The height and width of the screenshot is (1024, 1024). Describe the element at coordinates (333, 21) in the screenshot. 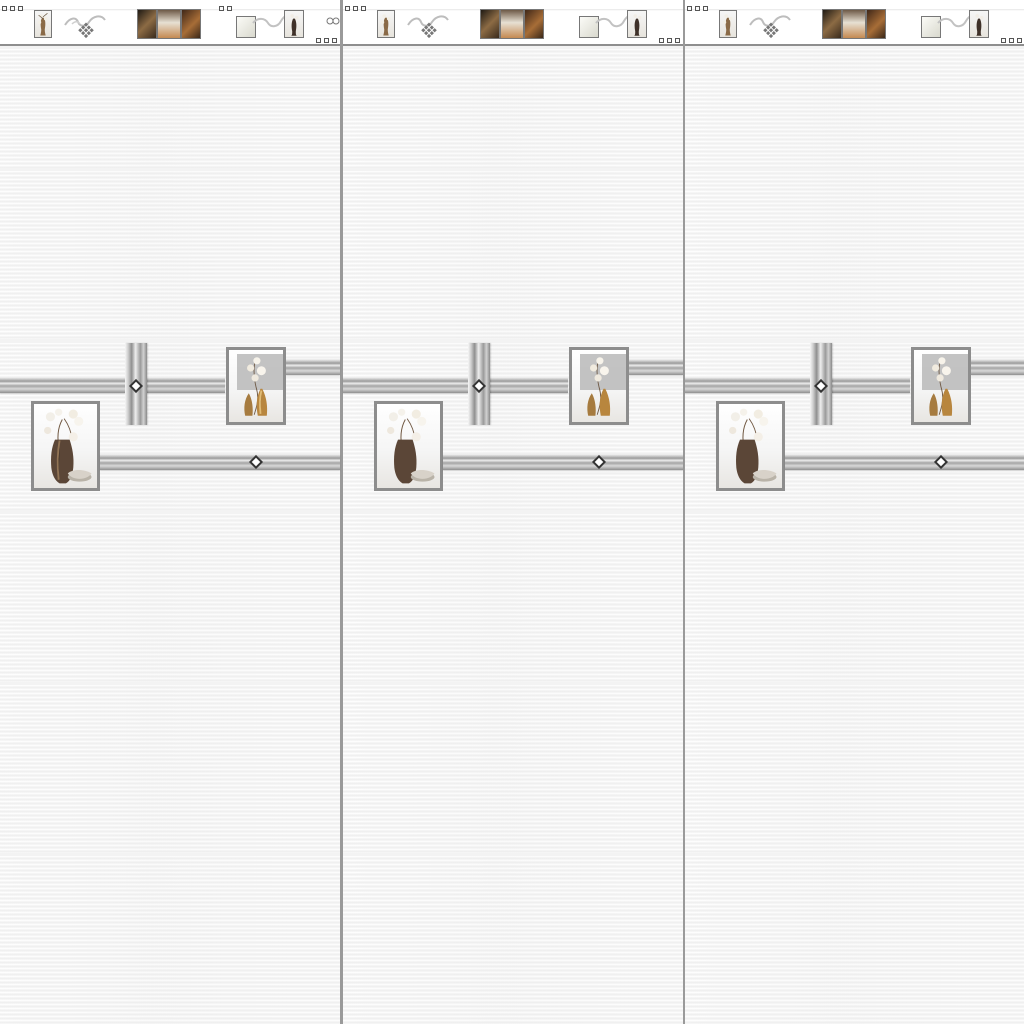

I see `chain-link-icon` at that location.